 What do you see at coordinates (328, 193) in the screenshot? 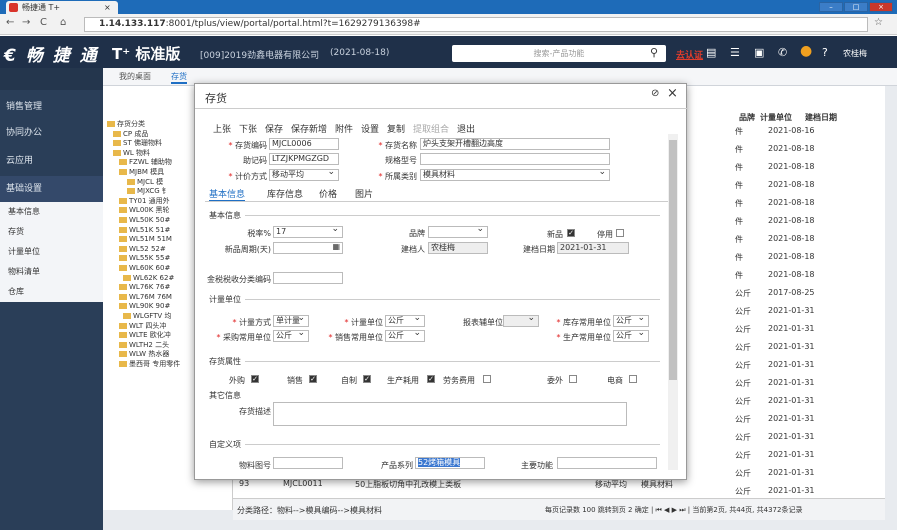
I see `dialog-tab: 价格` at bounding box center [328, 193].